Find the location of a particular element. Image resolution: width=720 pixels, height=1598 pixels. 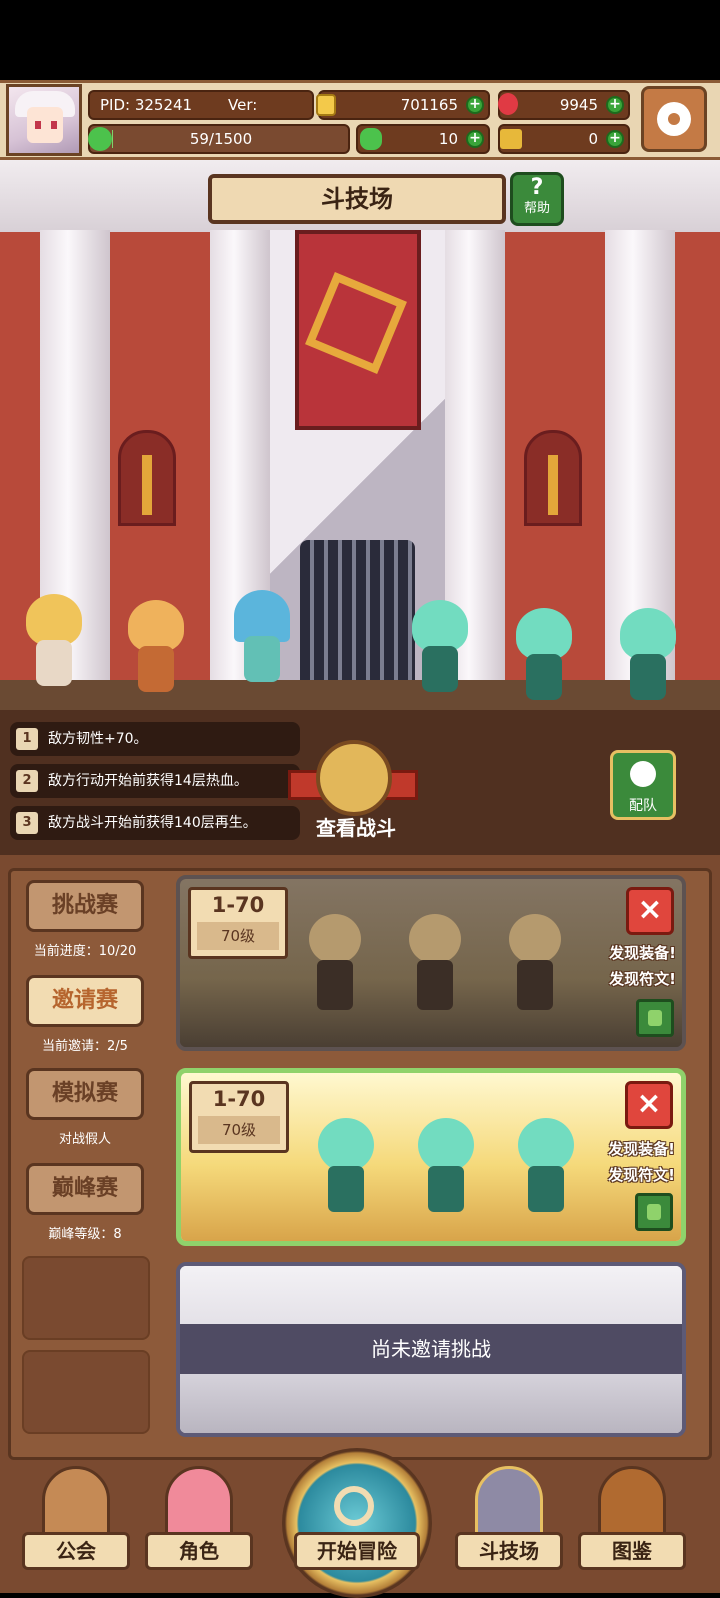

settings-button is located at coordinates (674, 119).